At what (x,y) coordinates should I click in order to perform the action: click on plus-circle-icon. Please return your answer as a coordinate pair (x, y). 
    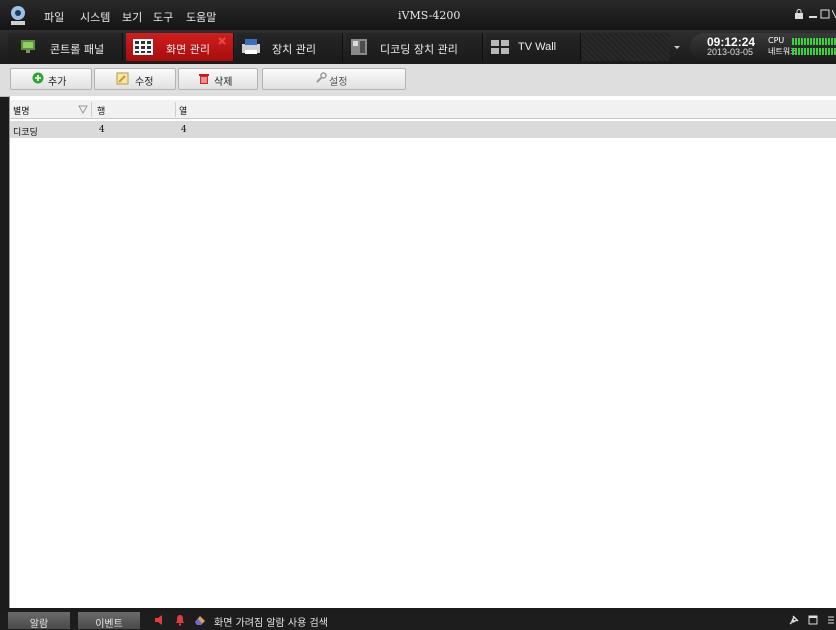
    Looking at the image, I should click on (38, 78).